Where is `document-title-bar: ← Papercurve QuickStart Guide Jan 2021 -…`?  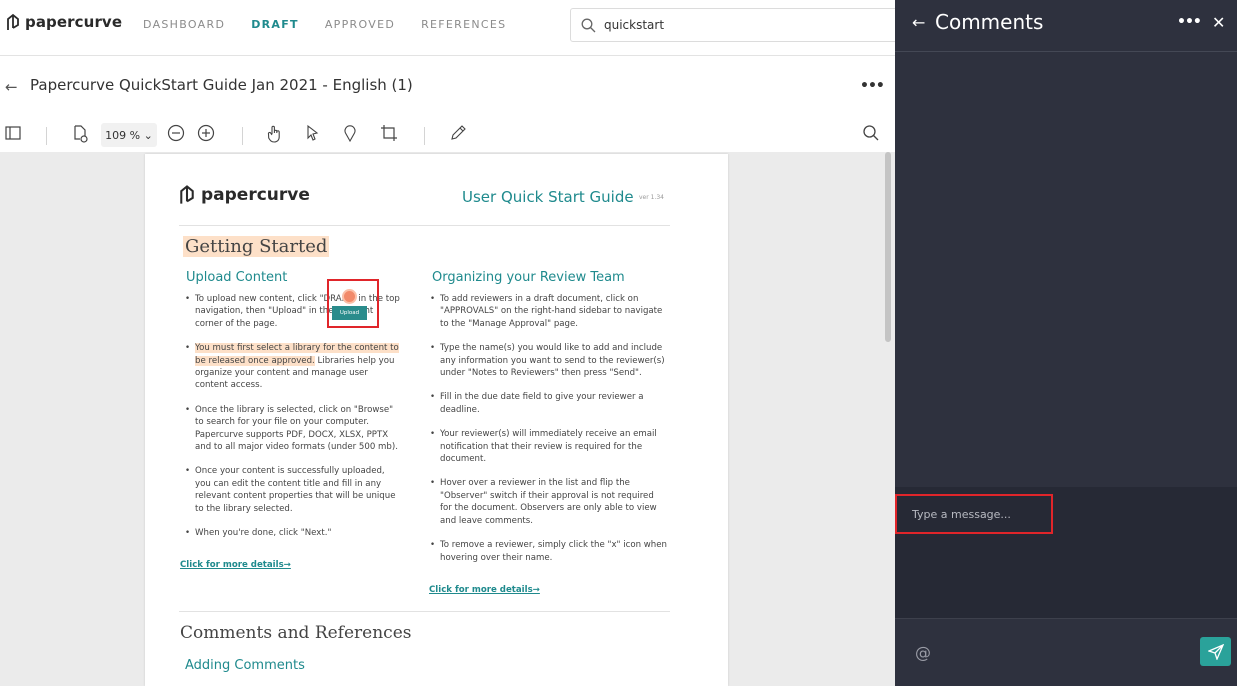 document-title-bar: ← Papercurve QuickStart Guide Jan 2021 -… is located at coordinates (447, 85).